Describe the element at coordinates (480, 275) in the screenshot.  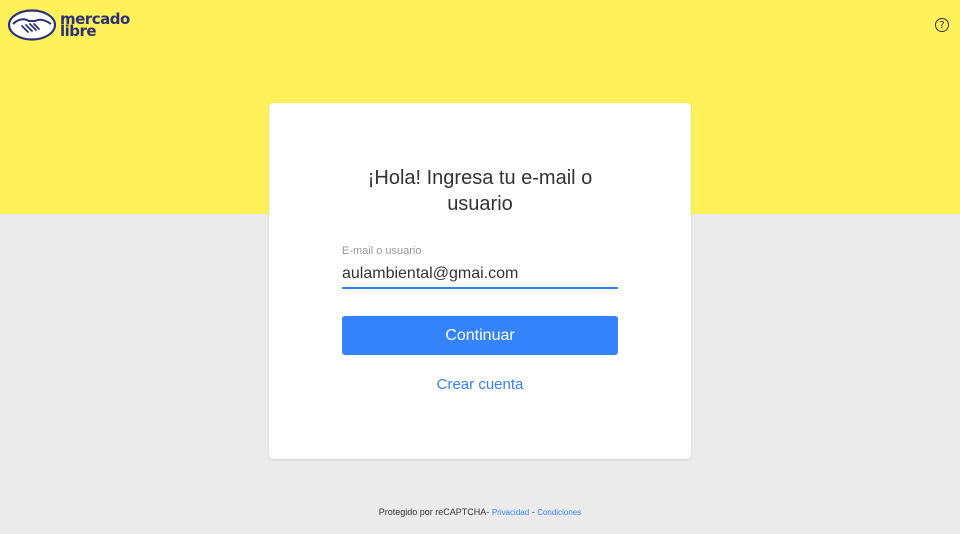
I see `email-field` at that location.